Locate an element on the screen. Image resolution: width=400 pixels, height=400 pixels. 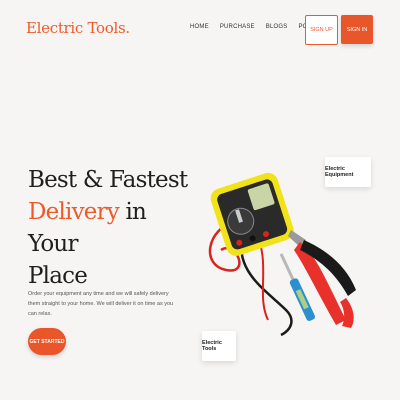
sign-up-button: SIGN UP is located at coordinates (321, 30).